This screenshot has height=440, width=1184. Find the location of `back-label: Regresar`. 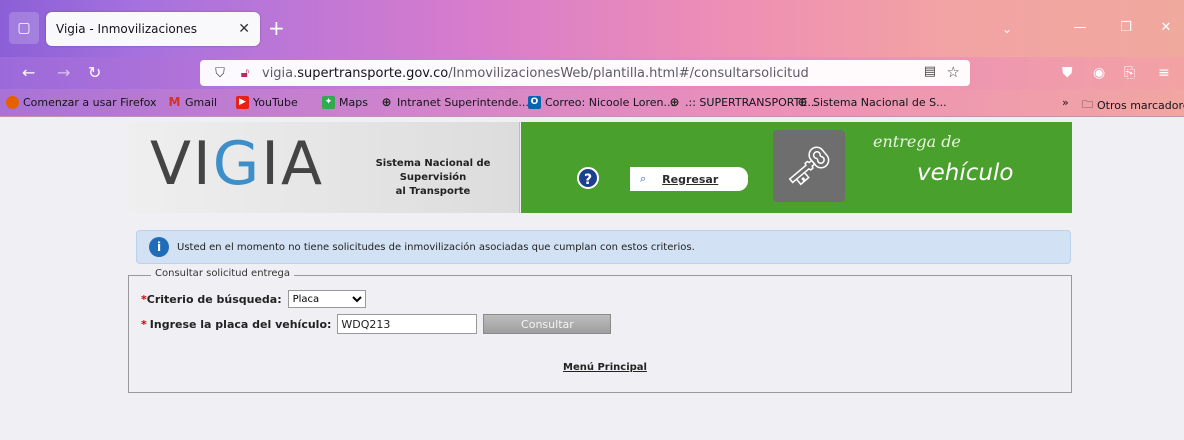

back-label: Regresar is located at coordinates (690, 179).